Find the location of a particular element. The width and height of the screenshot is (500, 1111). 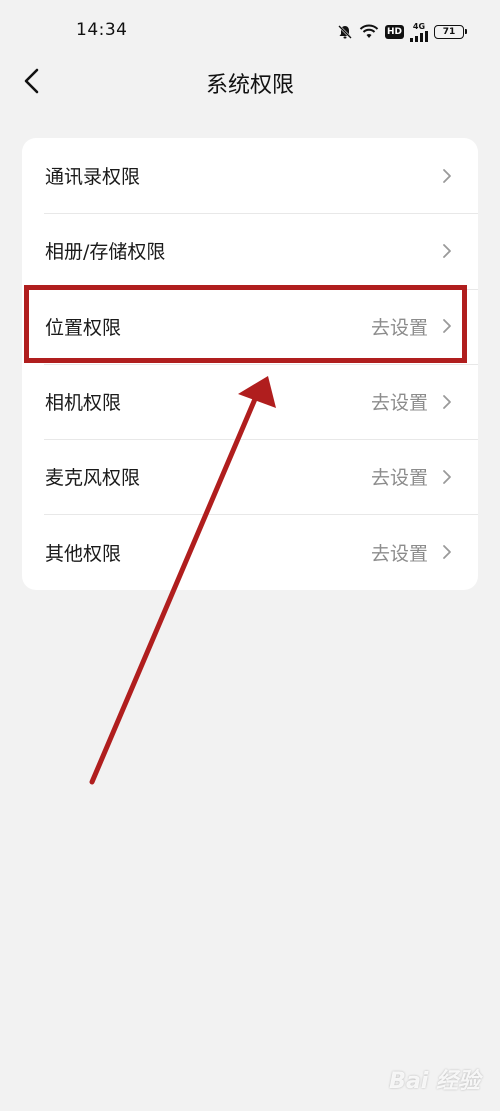

row-label: 通讯录权限 is located at coordinates (93, 177).